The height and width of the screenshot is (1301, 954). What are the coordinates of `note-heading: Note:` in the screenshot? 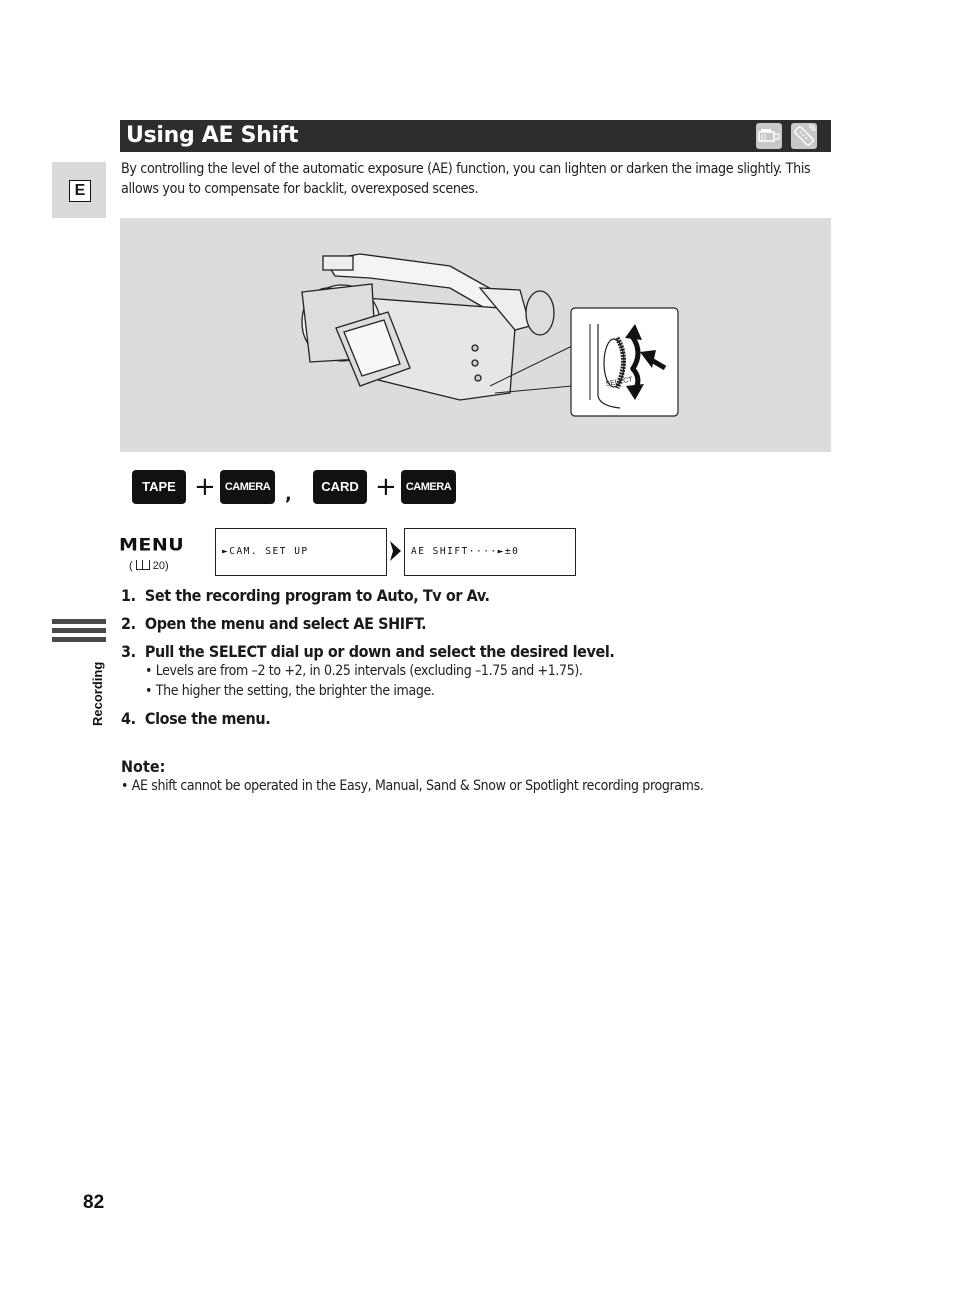 It's located at (143, 766).